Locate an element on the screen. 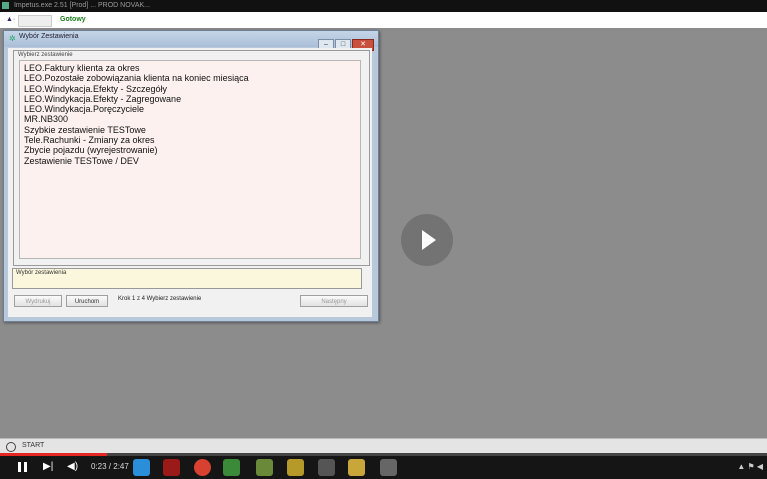 This screenshot has height=479, width=767. group-label: Wybierz zestawienie is located at coordinates (45, 55).